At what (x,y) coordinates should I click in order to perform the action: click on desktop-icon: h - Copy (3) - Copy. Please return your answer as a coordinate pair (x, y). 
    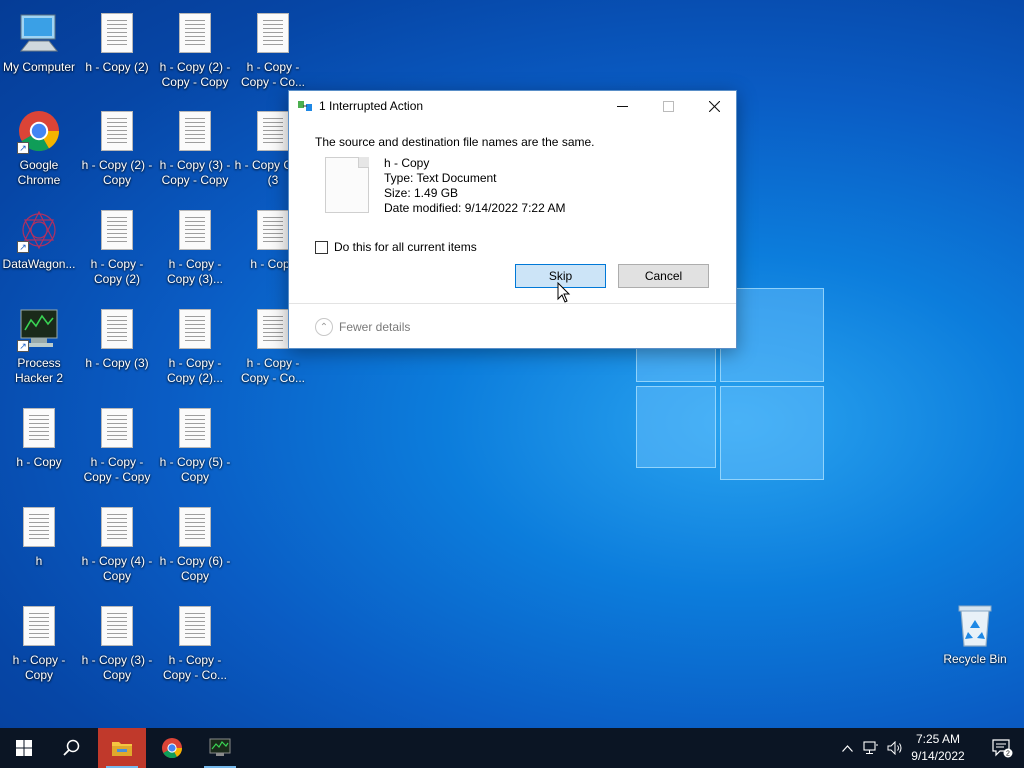
    Looking at the image, I should click on (117, 649).